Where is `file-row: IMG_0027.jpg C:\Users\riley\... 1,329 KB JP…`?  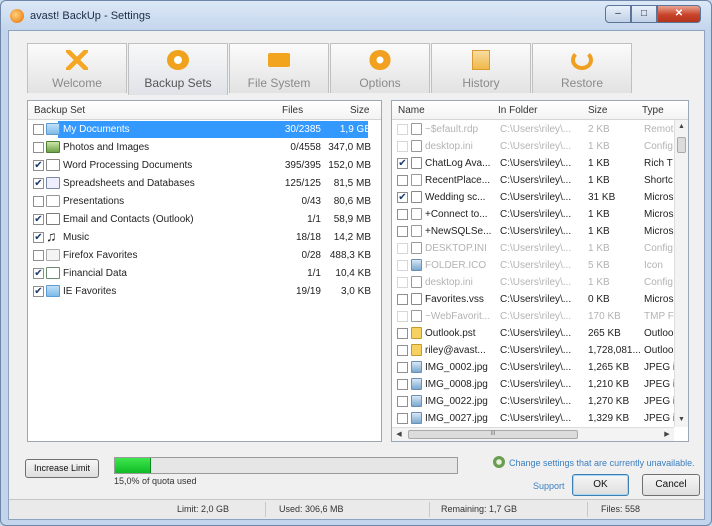 file-row: IMG_0027.jpg C:\Users\riley\... 1,329 KB JP… is located at coordinates (533, 418).